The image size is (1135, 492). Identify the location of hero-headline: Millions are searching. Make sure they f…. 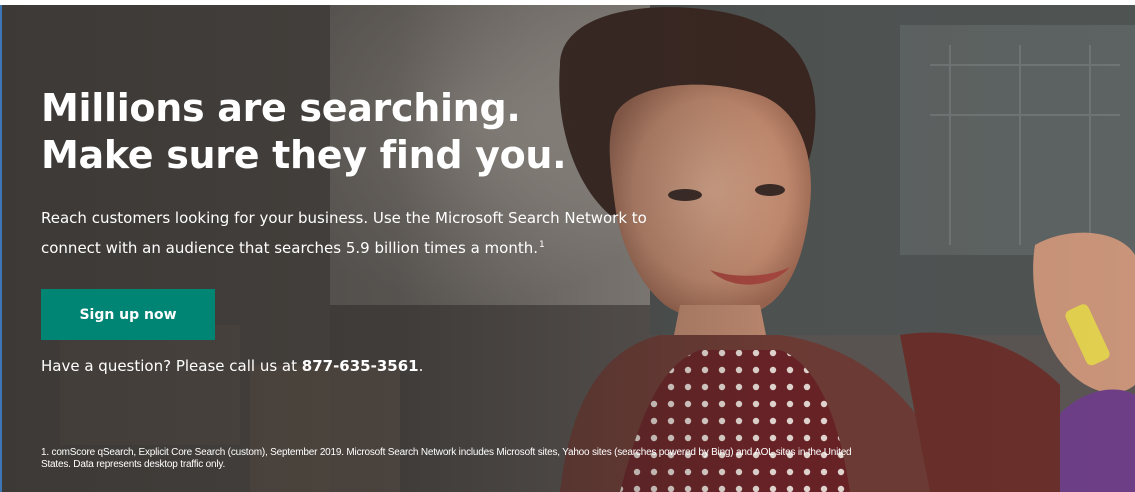
(341, 132).